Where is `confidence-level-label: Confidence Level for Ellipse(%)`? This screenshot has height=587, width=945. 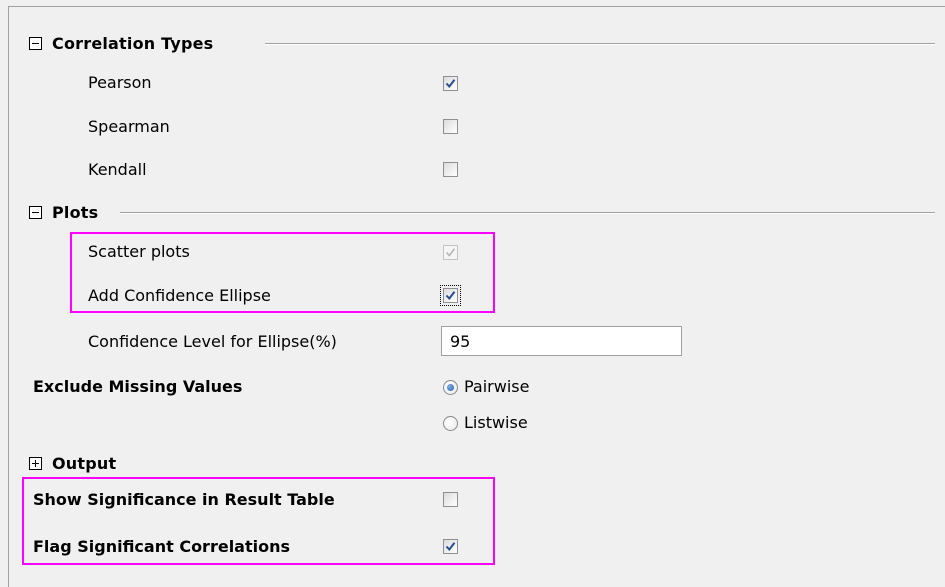 confidence-level-label: Confidence Level for Ellipse(%) is located at coordinates (212, 341).